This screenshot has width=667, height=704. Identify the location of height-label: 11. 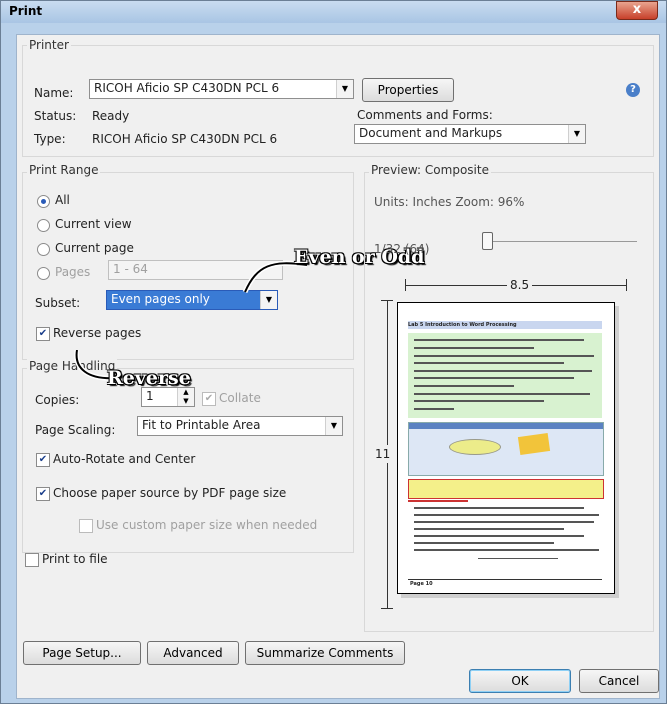
(383, 454).